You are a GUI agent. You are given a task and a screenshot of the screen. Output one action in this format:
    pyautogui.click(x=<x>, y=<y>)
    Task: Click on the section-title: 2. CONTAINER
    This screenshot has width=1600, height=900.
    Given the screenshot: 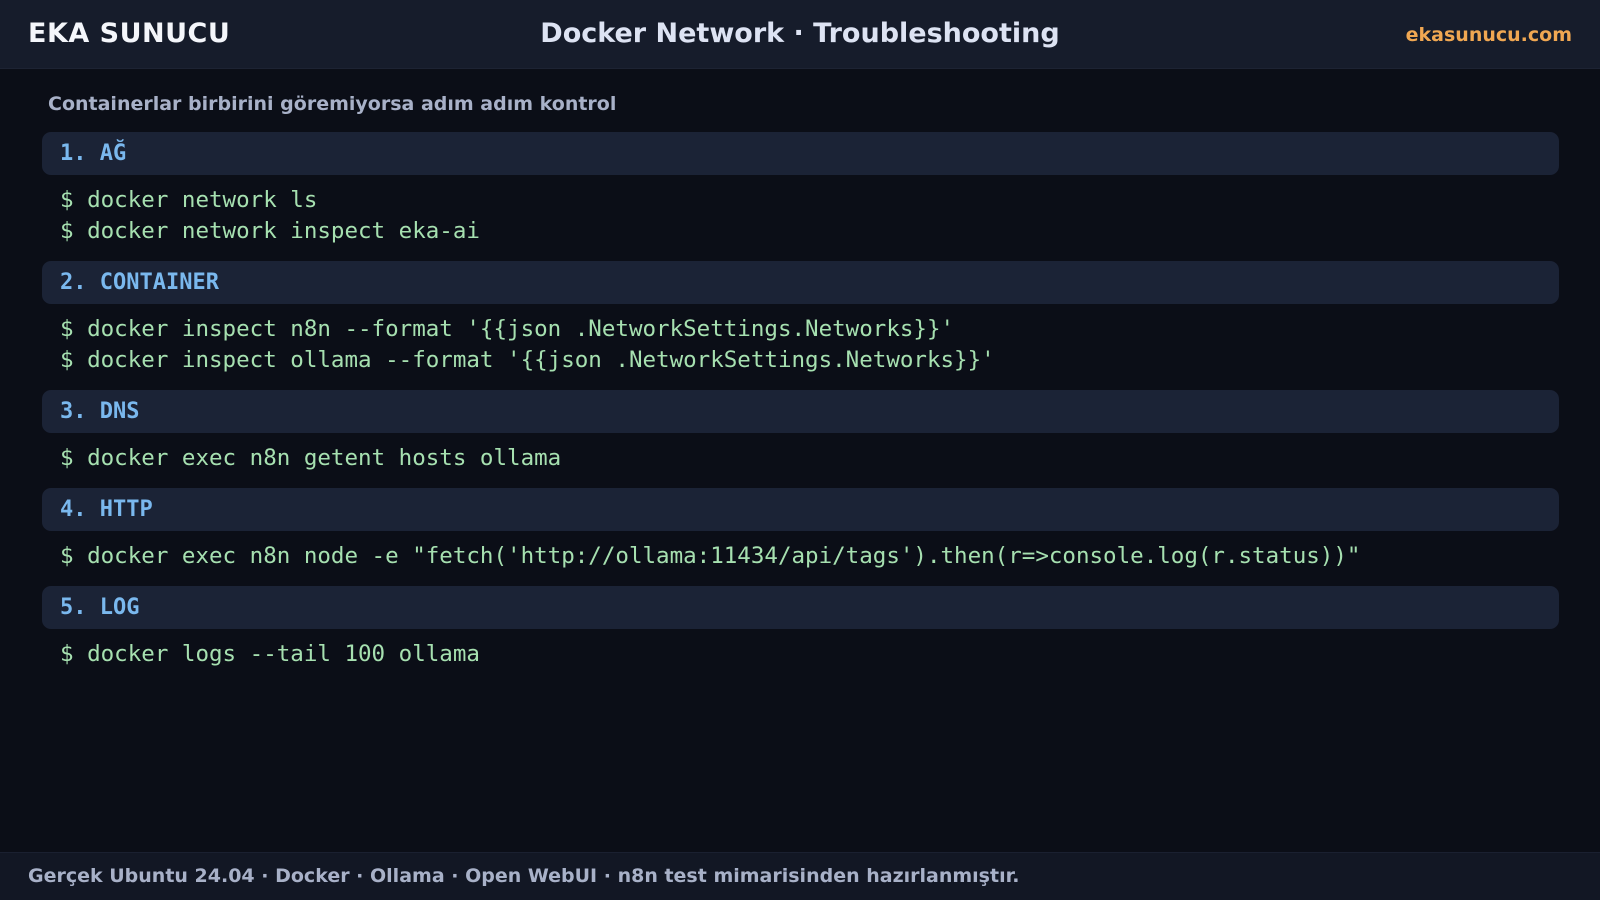 What is the action you would take?
    pyautogui.click(x=139, y=282)
    